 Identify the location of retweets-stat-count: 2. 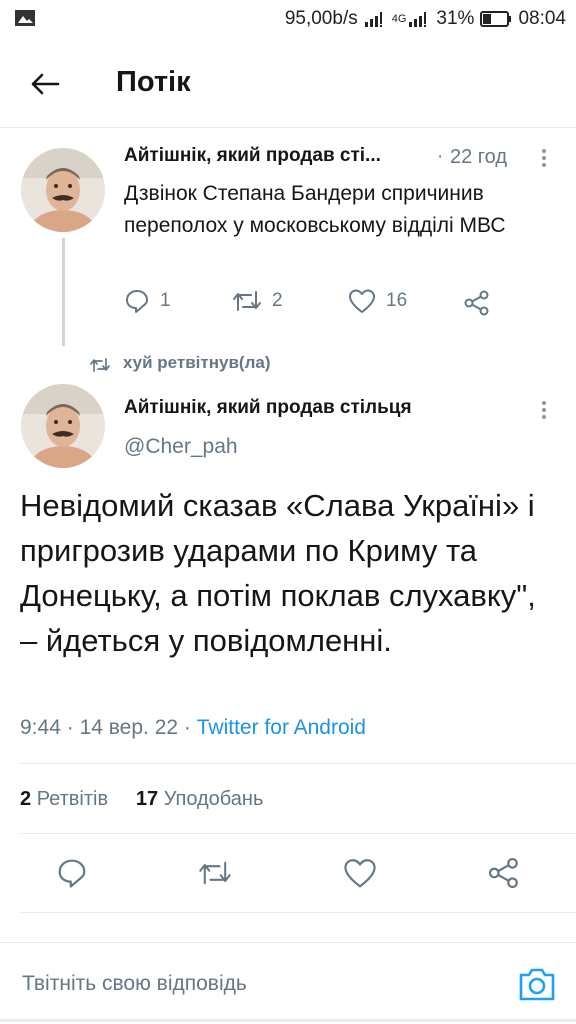
(26, 799).